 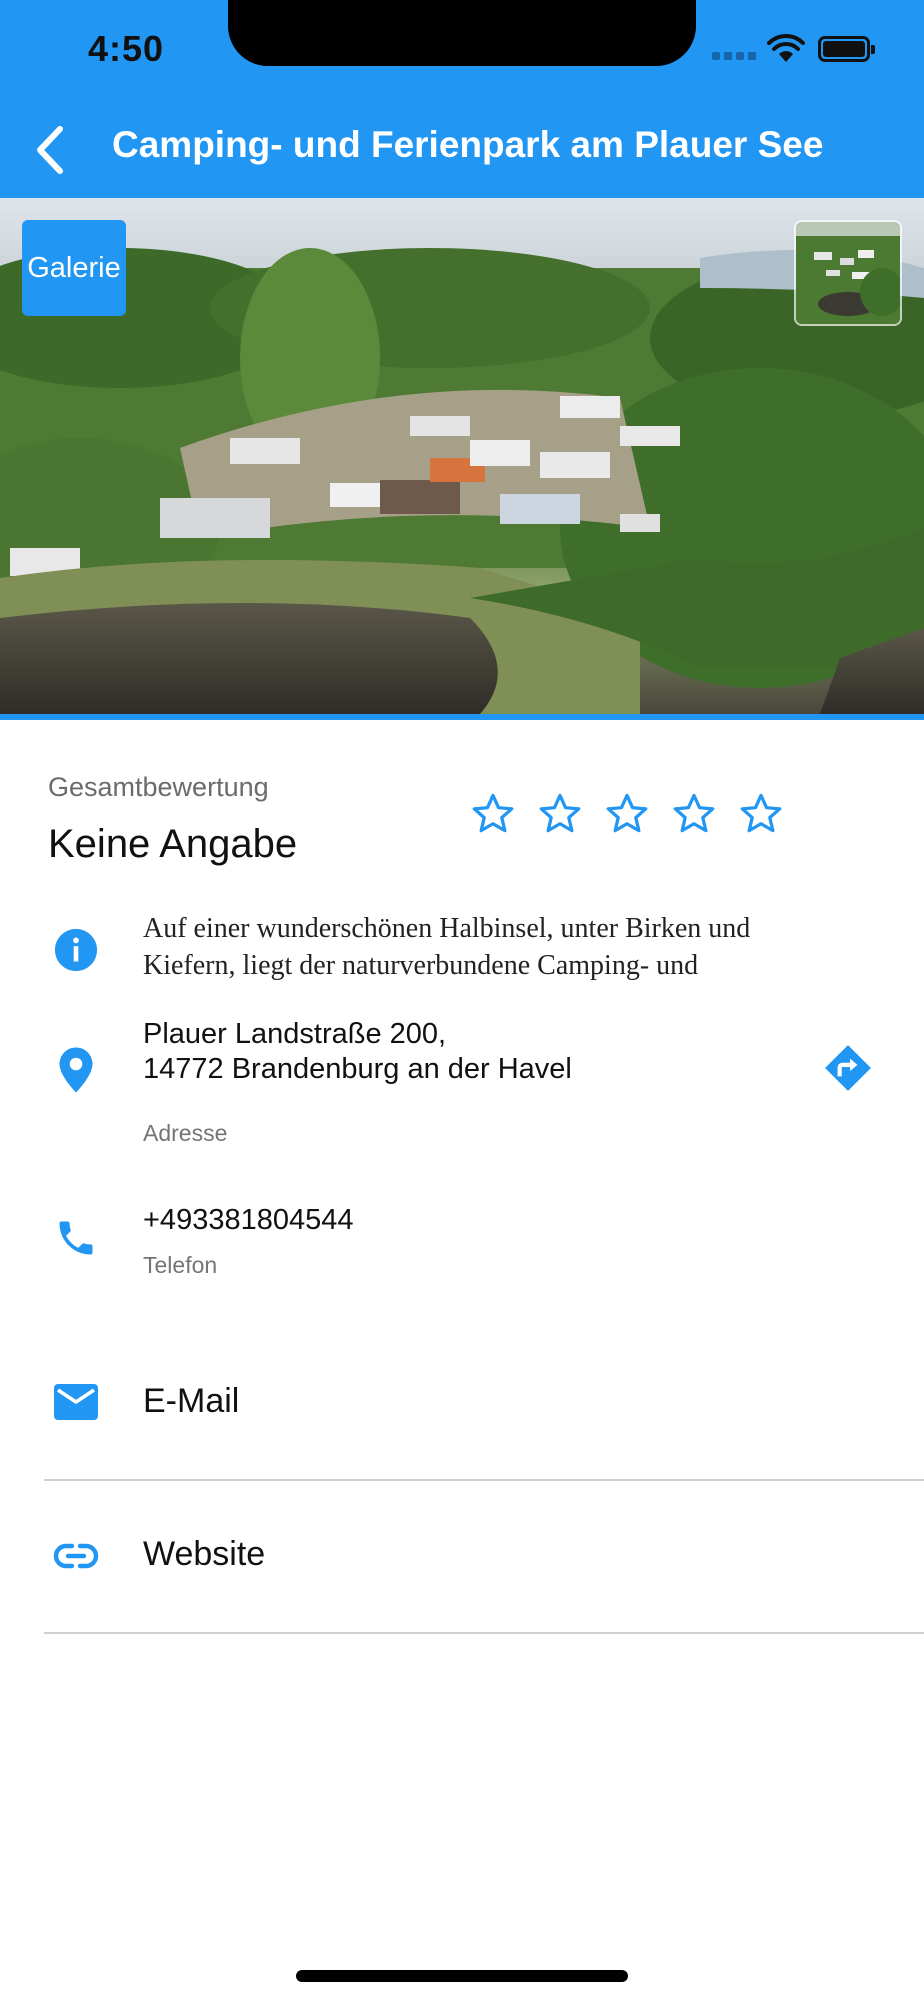 I want to click on phone-label: Telefon, so click(x=180, y=1265).